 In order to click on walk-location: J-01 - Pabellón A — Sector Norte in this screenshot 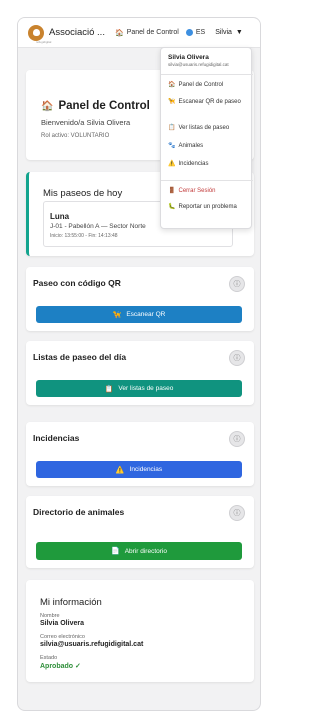, I will do `click(98, 226)`.